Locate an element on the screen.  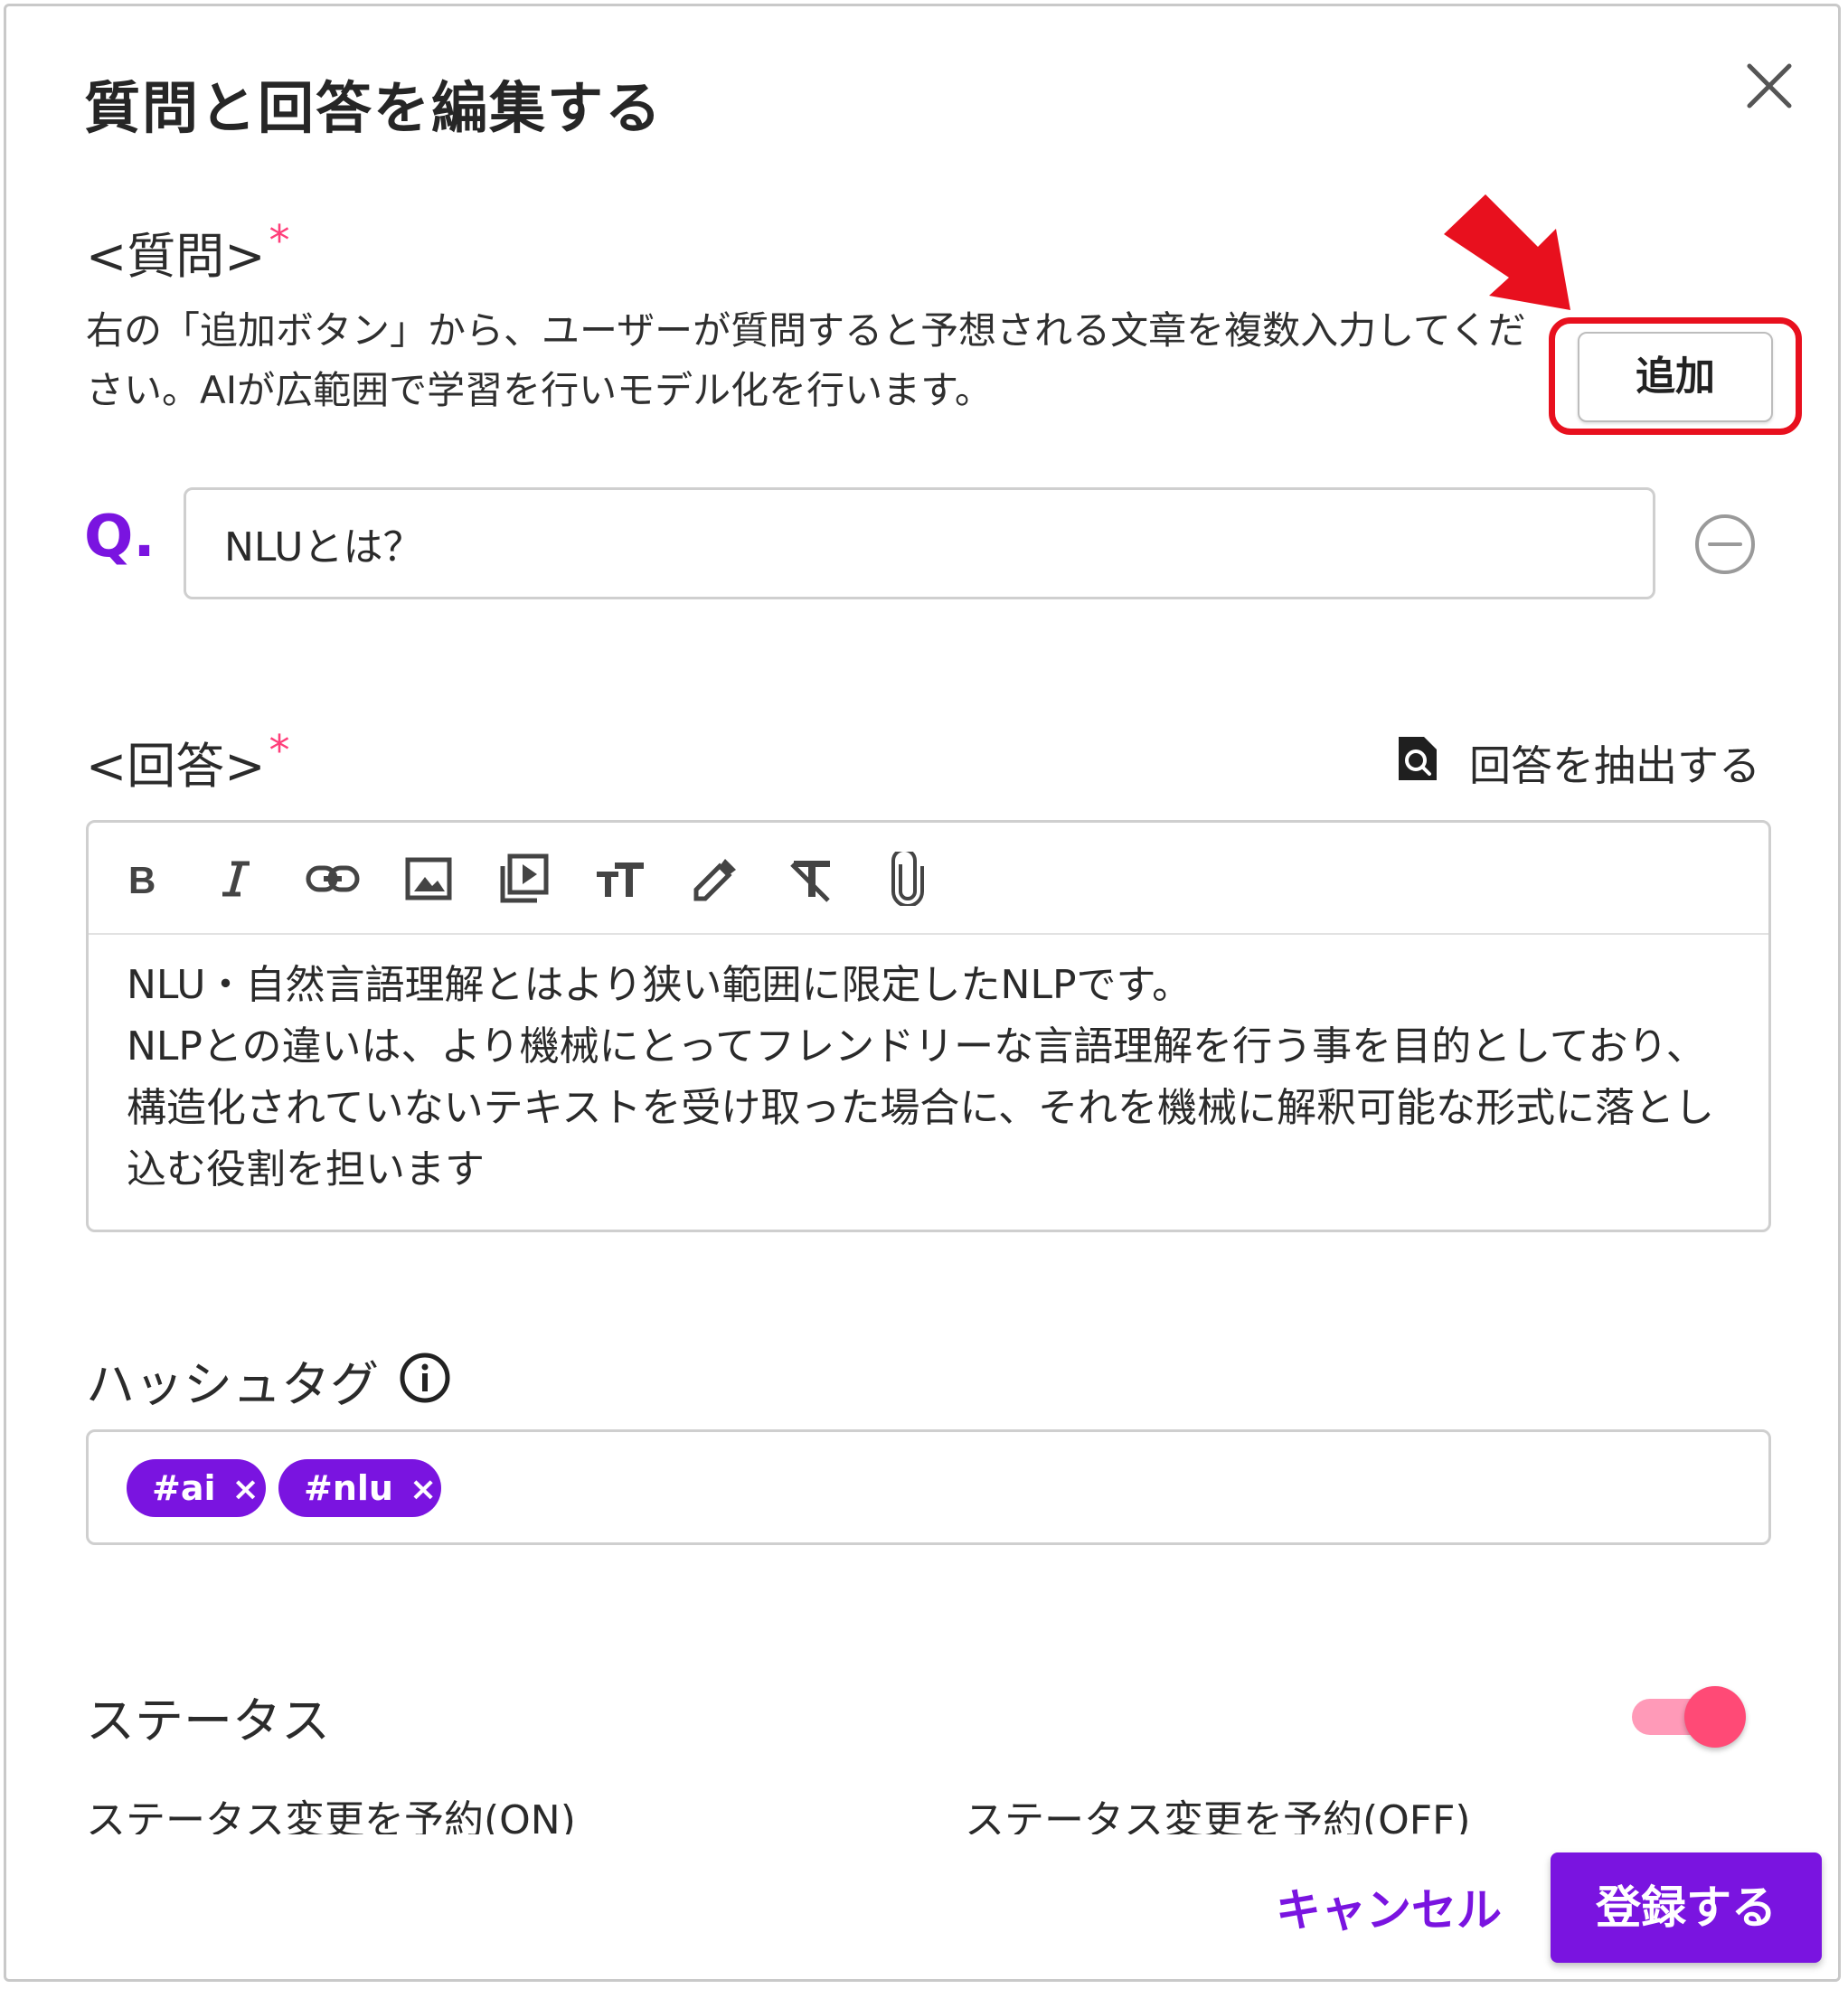
dialog-title: 質問と回答を編集する is located at coordinates (374, 108).